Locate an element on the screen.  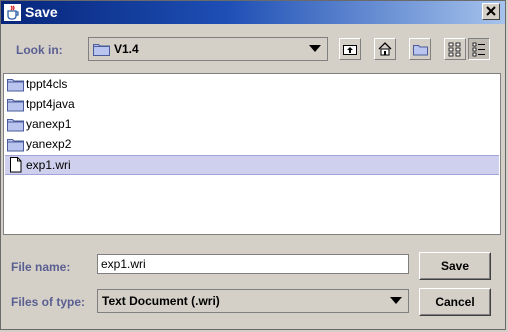
file-name-value: exp1.wri is located at coordinates (123, 264).